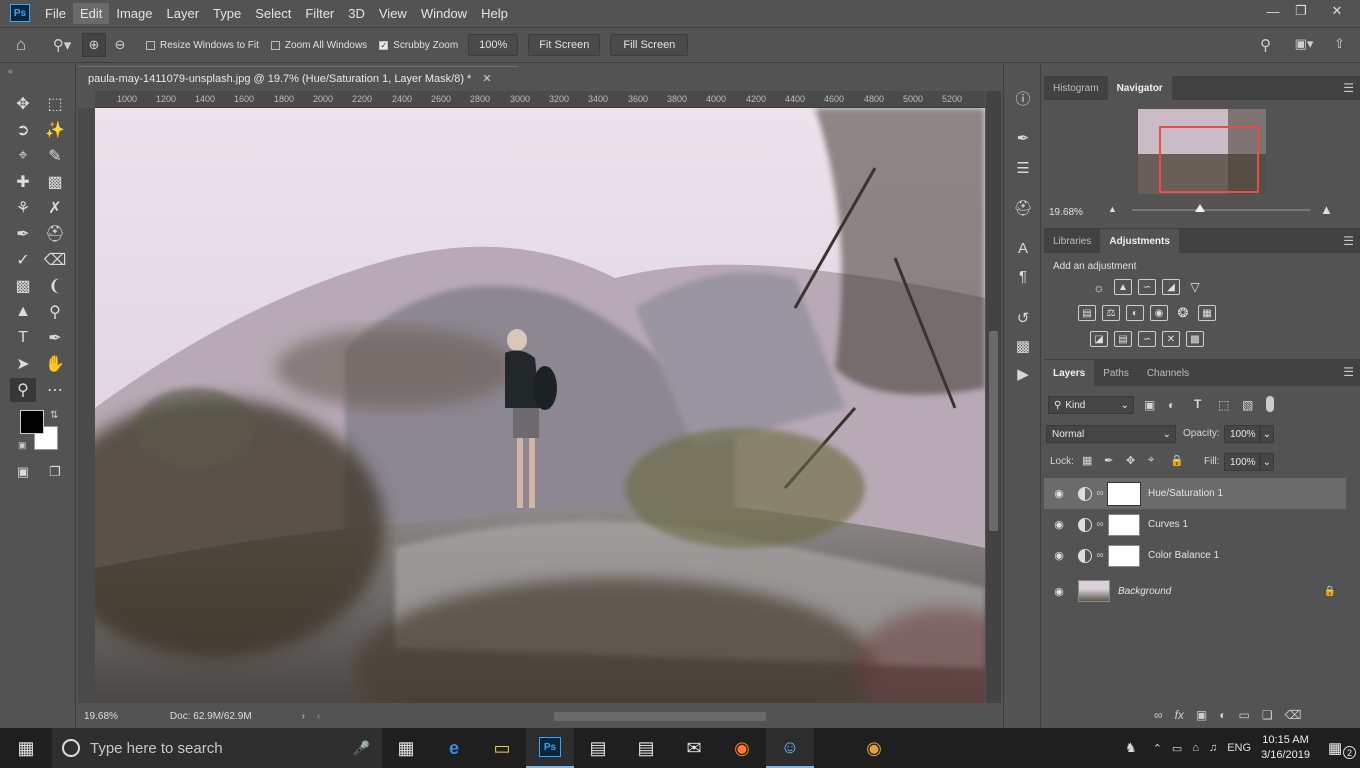 Image resolution: width=1360 pixels, height=768 pixels. What do you see at coordinates (598, 748) in the screenshot?
I see `photos-app-icon: ▤` at bounding box center [598, 748].